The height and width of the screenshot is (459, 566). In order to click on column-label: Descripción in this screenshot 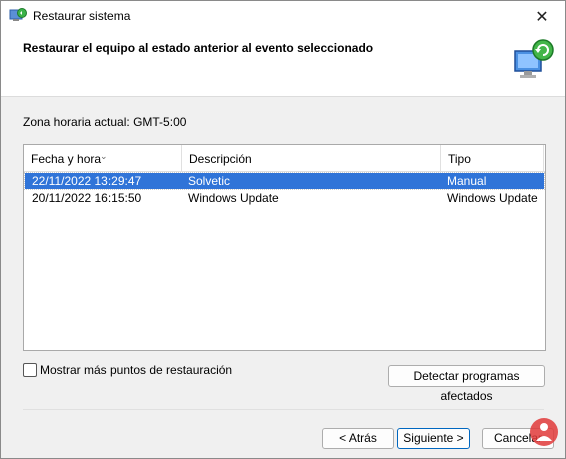, I will do `click(220, 159)`.